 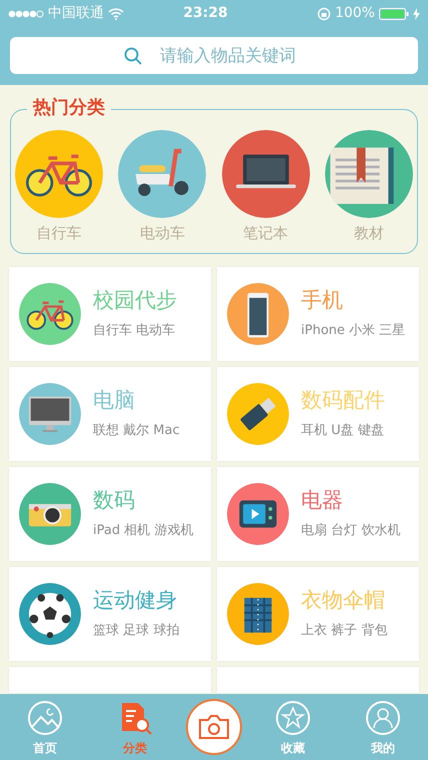 What do you see at coordinates (114, 399) in the screenshot?
I see `category-title: 电脑` at bounding box center [114, 399].